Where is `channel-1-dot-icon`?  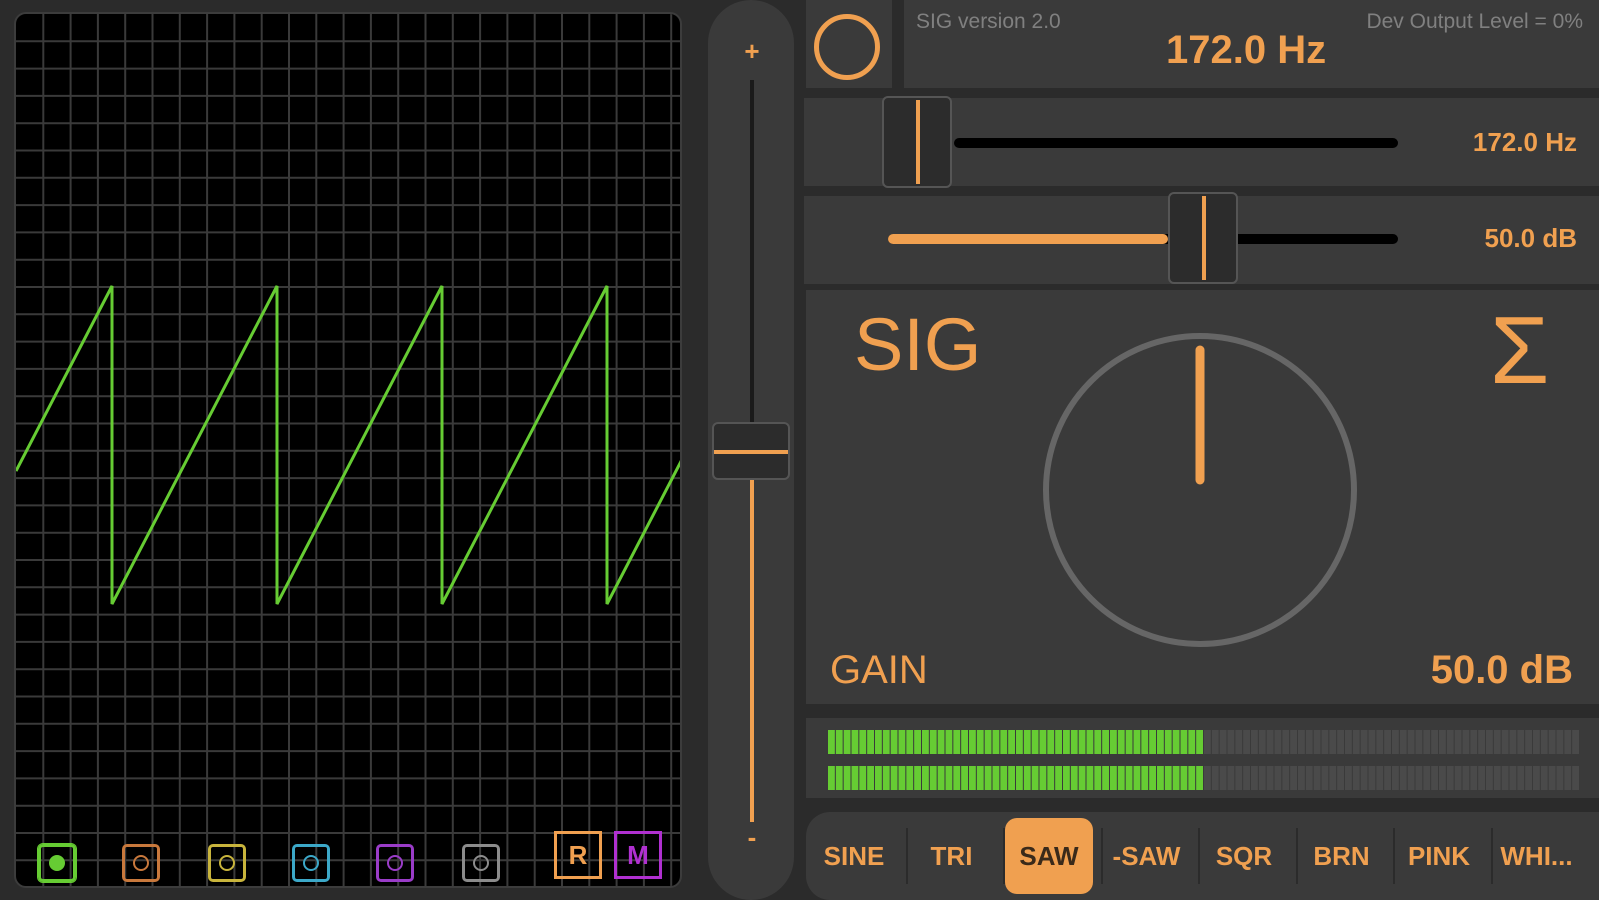 channel-1-dot-icon is located at coordinates (57, 863).